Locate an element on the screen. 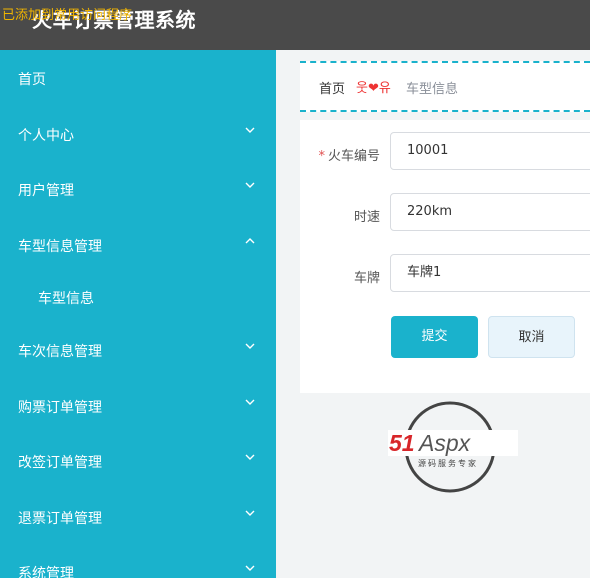 The width and height of the screenshot is (590, 578). sidebar-item-label: 改签订单管理 is located at coordinates (60, 463).